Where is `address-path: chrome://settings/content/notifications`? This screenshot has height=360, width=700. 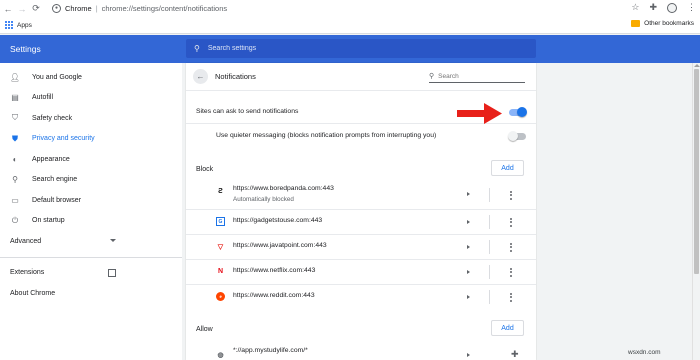 address-path: chrome://settings/content/notifications is located at coordinates (164, 8).